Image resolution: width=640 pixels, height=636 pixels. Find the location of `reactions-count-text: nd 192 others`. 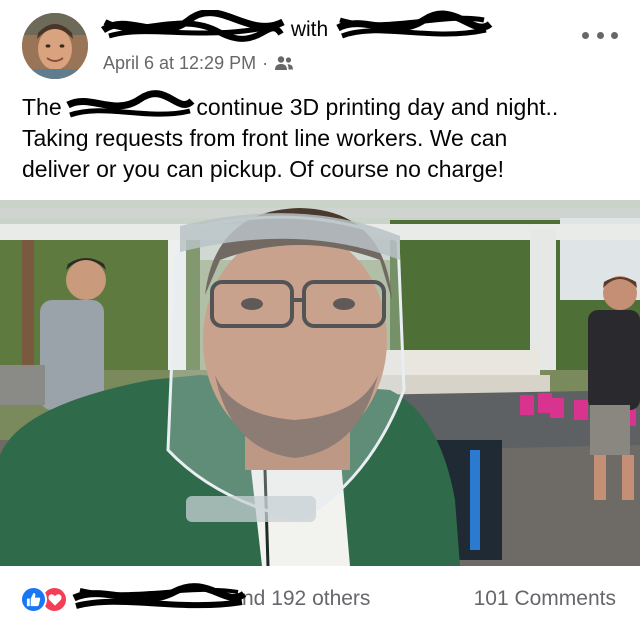

reactions-count-text: nd 192 others is located at coordinates (306, 598).